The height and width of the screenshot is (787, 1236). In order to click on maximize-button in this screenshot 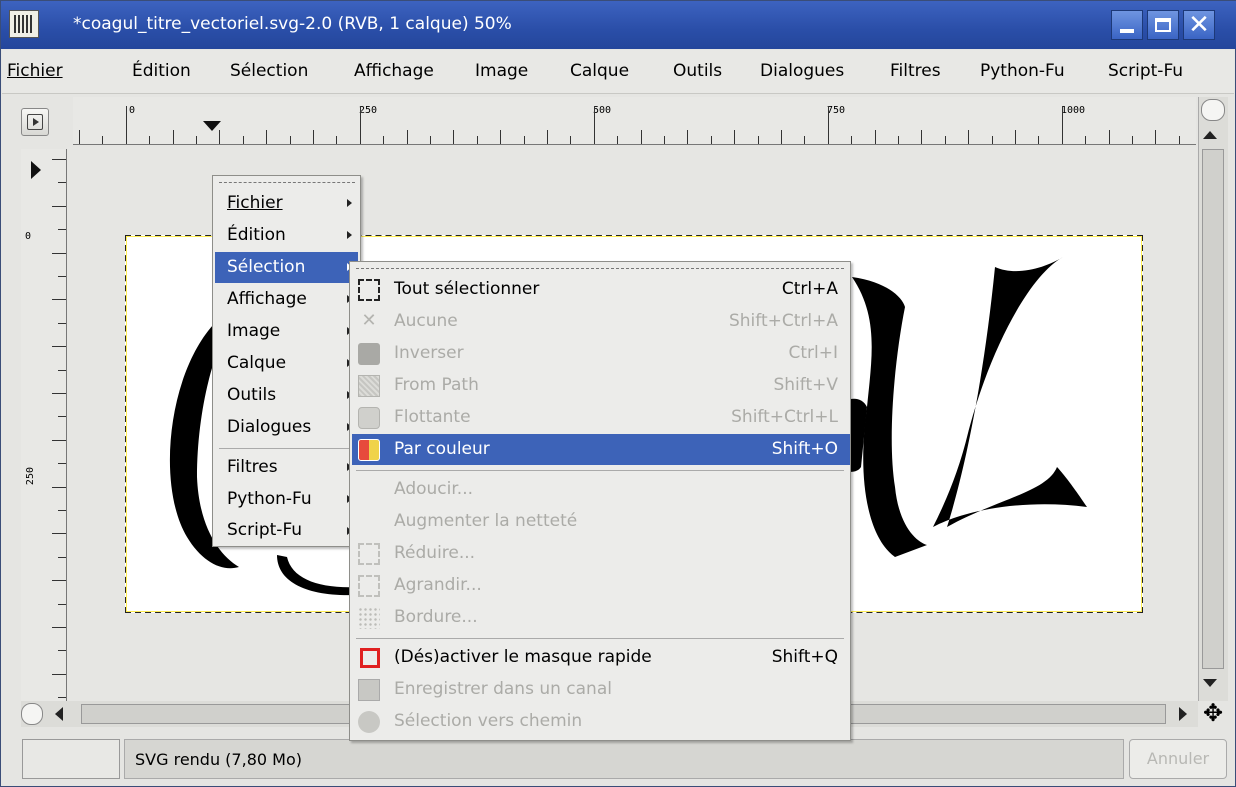, I will do `click(1163, 25)`.